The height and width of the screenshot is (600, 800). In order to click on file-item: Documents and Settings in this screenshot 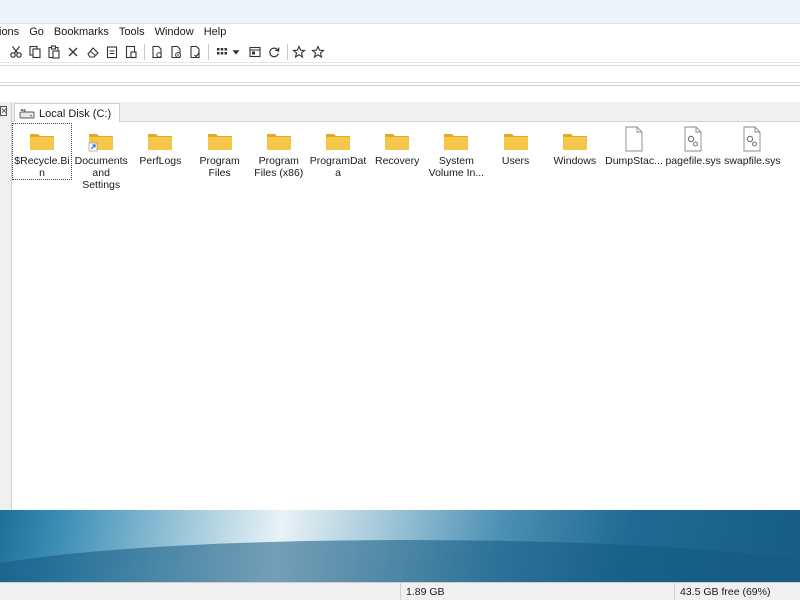, I will do `click(101, 157)`.